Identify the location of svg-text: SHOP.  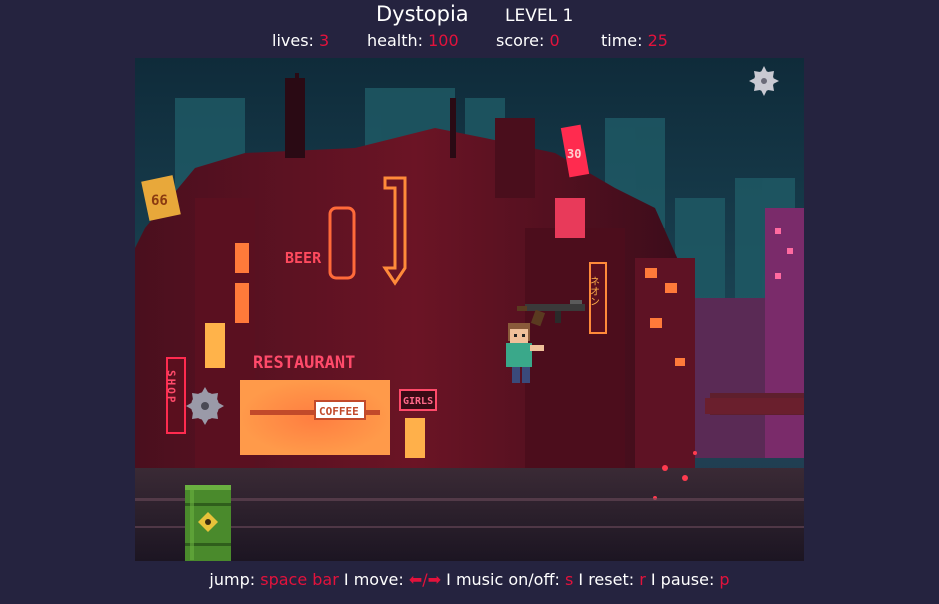
(171, 387).